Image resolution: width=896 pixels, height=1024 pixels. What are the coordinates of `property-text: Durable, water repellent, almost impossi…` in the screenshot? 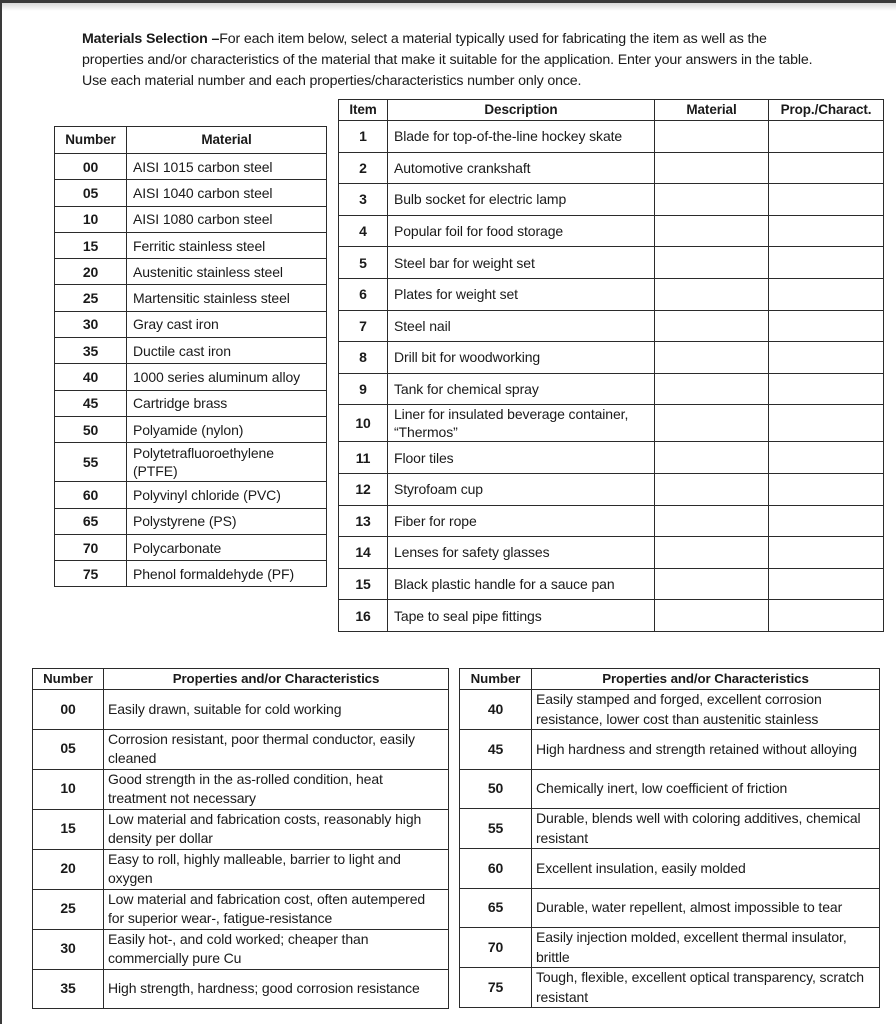 It's located at (705, 907).